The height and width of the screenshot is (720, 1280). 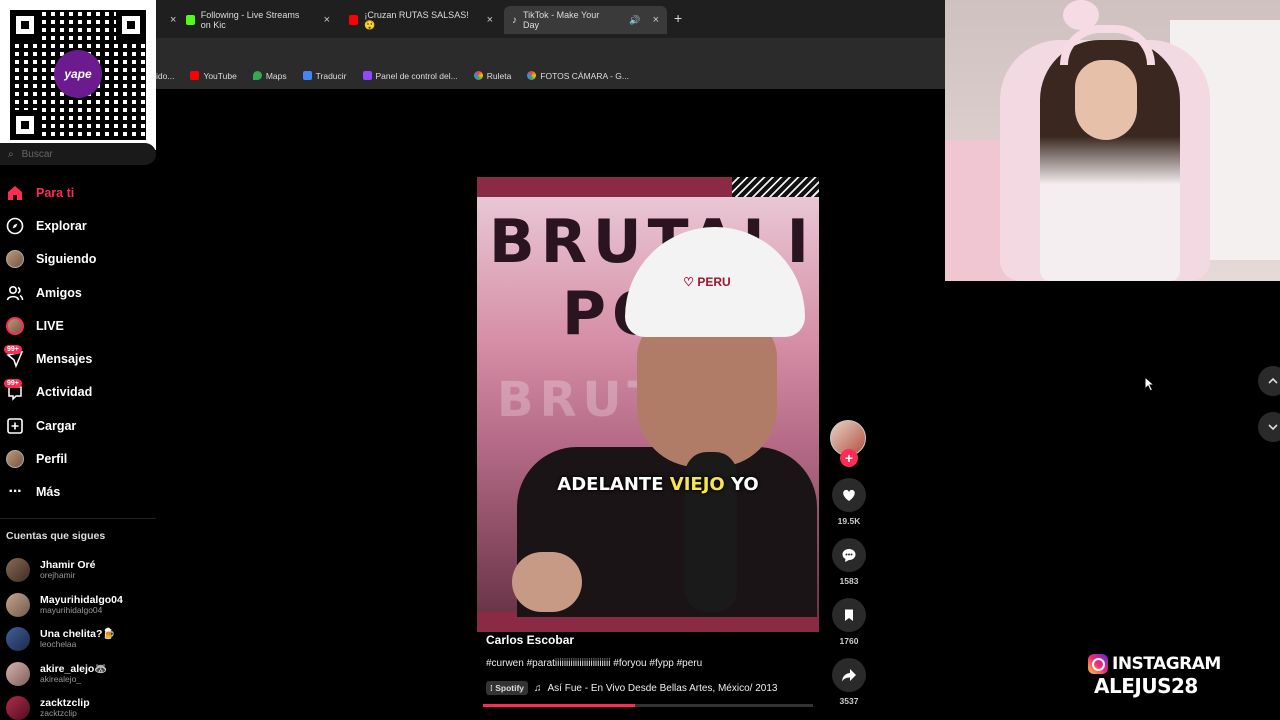 I want to click on search-input: ⌕ Buscar, so click(x=78, y=154).